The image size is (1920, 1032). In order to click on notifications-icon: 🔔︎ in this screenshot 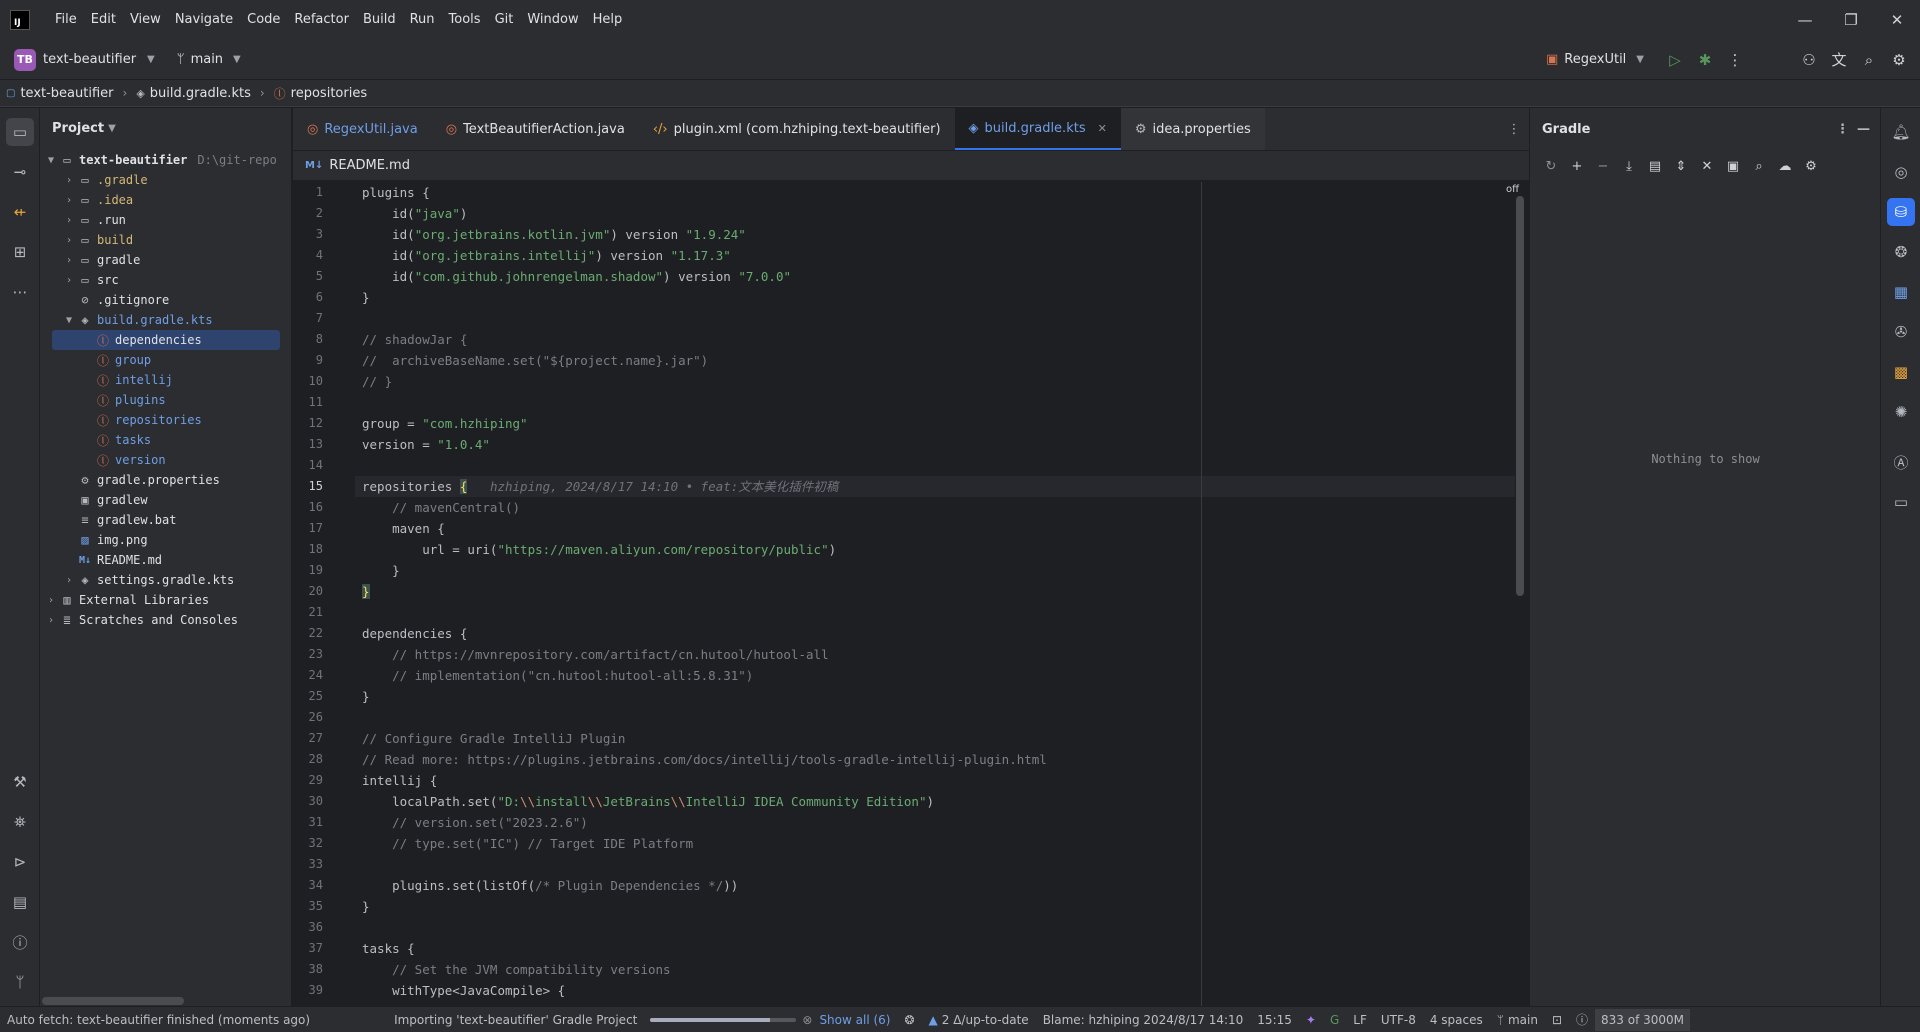, I will do `click(1901, 132)`.